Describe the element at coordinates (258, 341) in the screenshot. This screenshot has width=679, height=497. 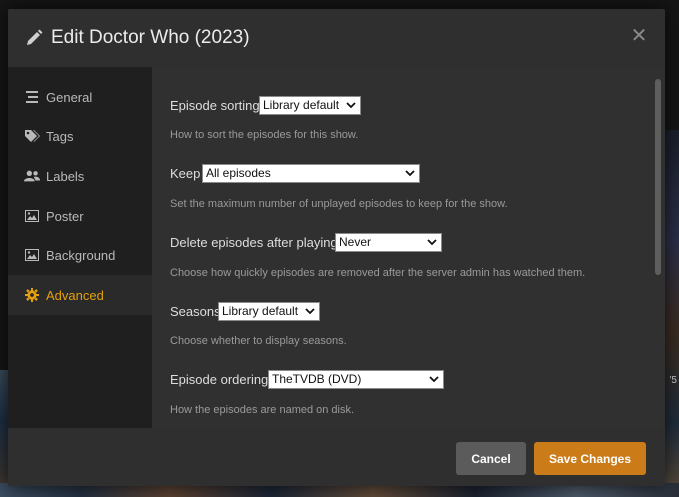
I see `seasons-help: Choose whether to display seasons.` at that location.